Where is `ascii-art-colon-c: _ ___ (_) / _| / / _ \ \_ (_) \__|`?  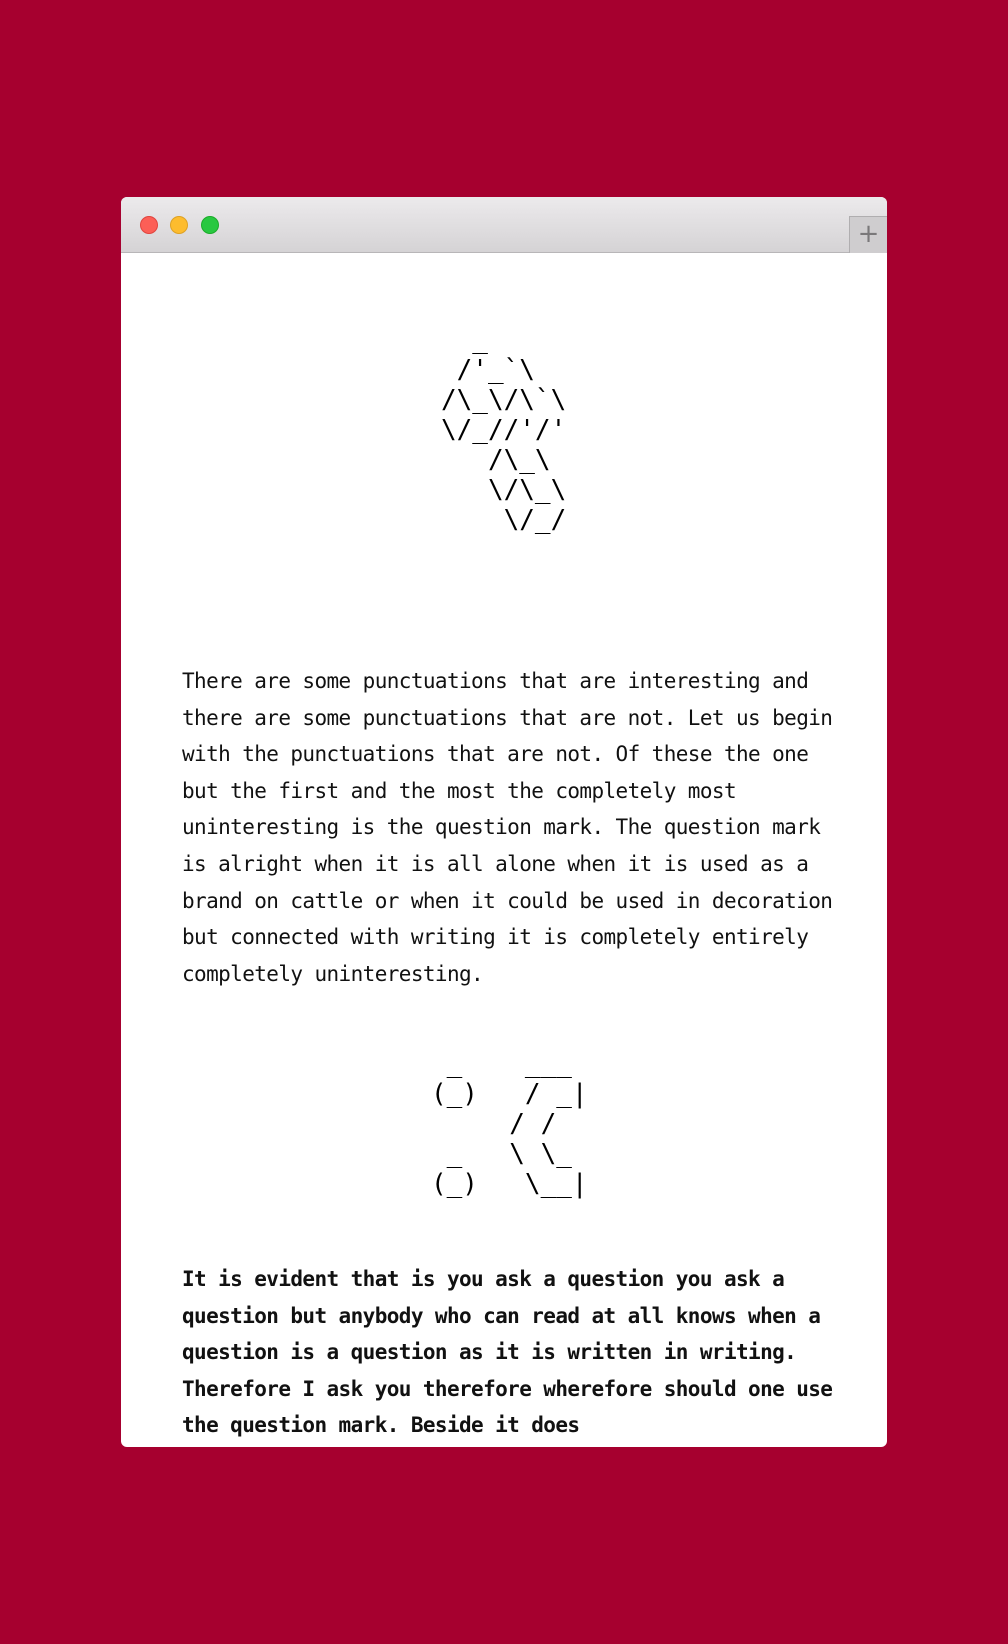 ascii-art-colon-c: _ ___ (_) / _| / / _ \ \_ (_) \__| is located at coordinates (509, 1124).